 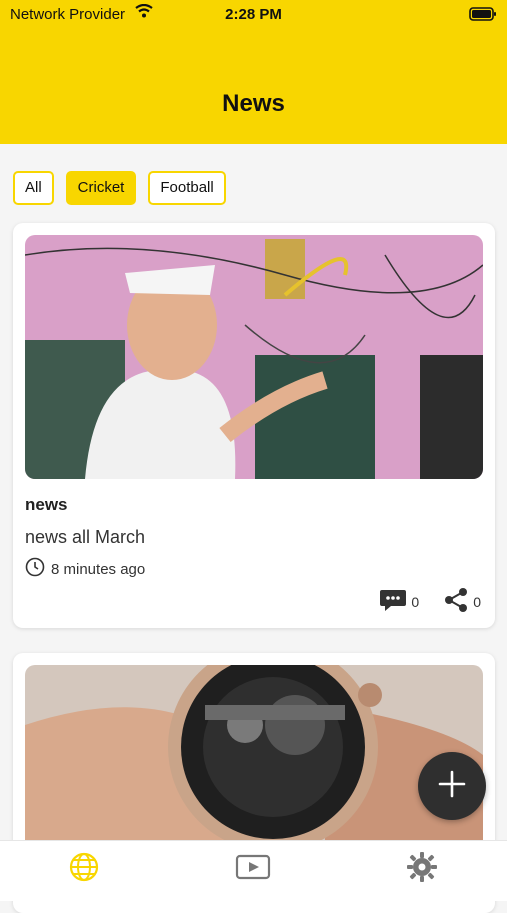 I want to click on timestamp-text: 8 minutes ago, so click(x=98, y=569).